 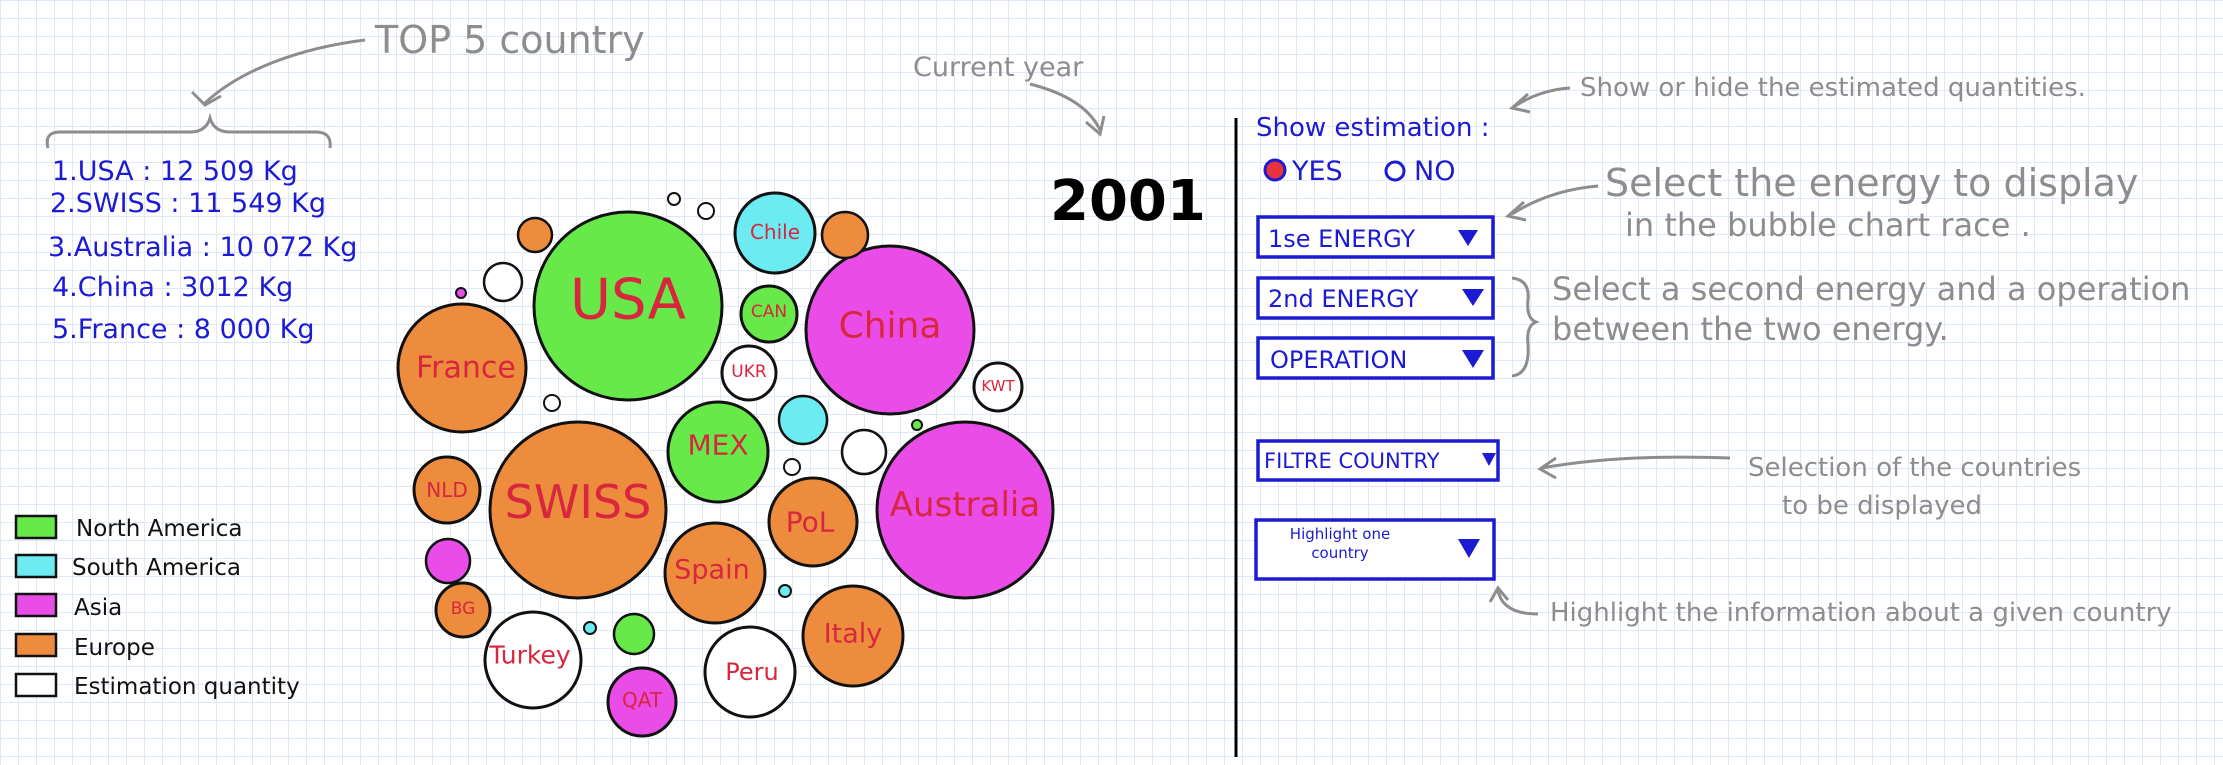 What do you see at coordinates (188, 130) in the screenshot?
I see `top5-brace` at bounding box center [188, 130].